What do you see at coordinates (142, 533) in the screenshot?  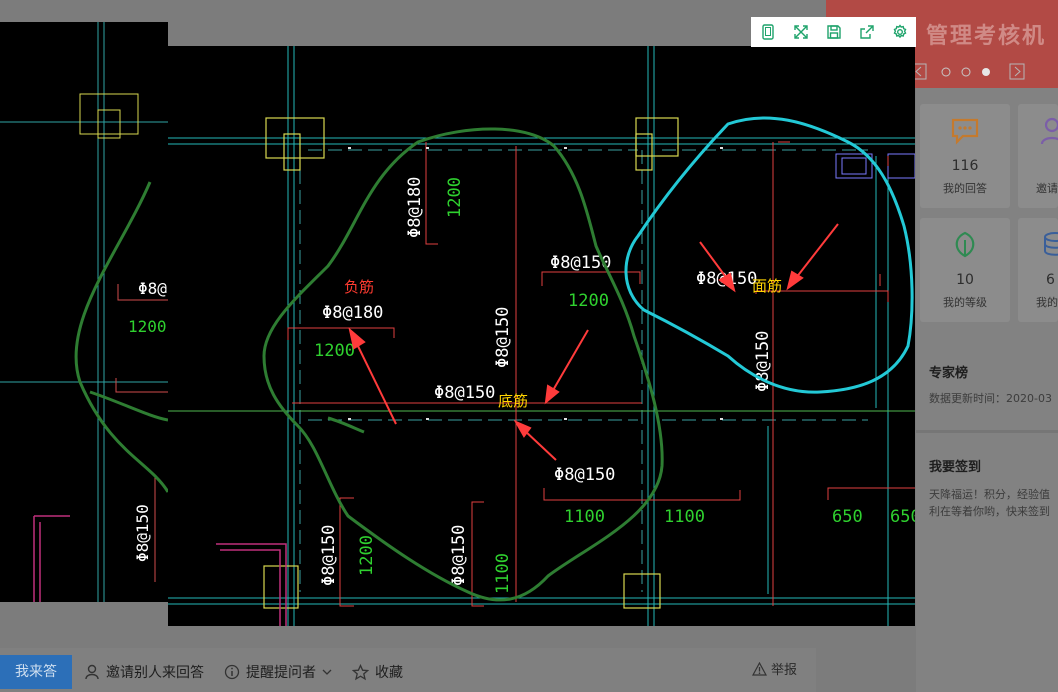 I see `bg-rebar-label: Φ8@150` at bounding box center [142, 533].